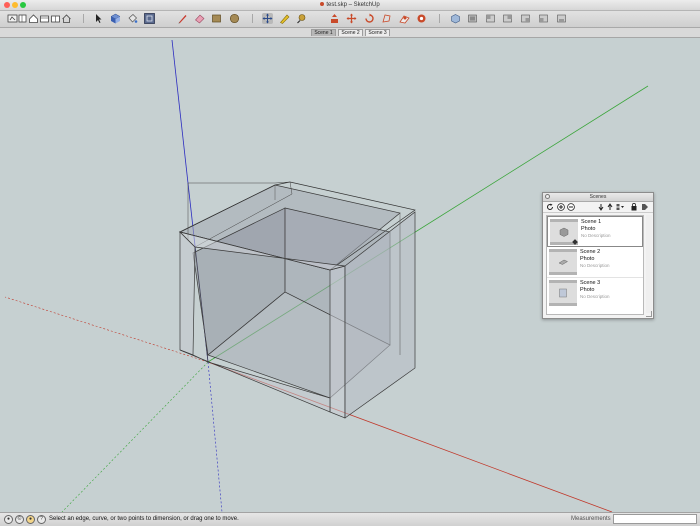  I want to click on measurements-input, so click(655, 519).